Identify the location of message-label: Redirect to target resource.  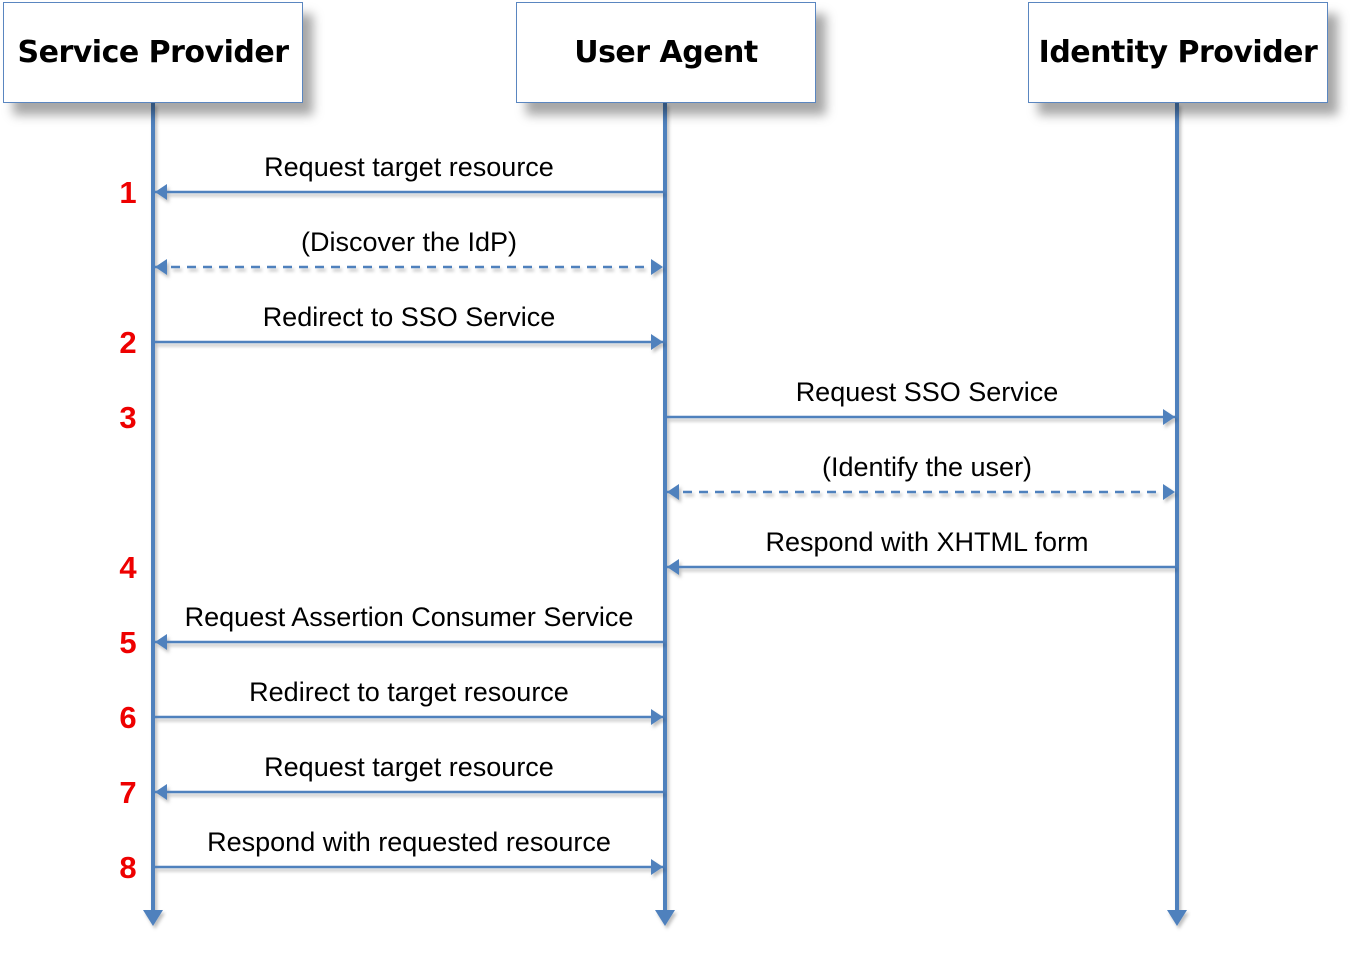
(409, 692).